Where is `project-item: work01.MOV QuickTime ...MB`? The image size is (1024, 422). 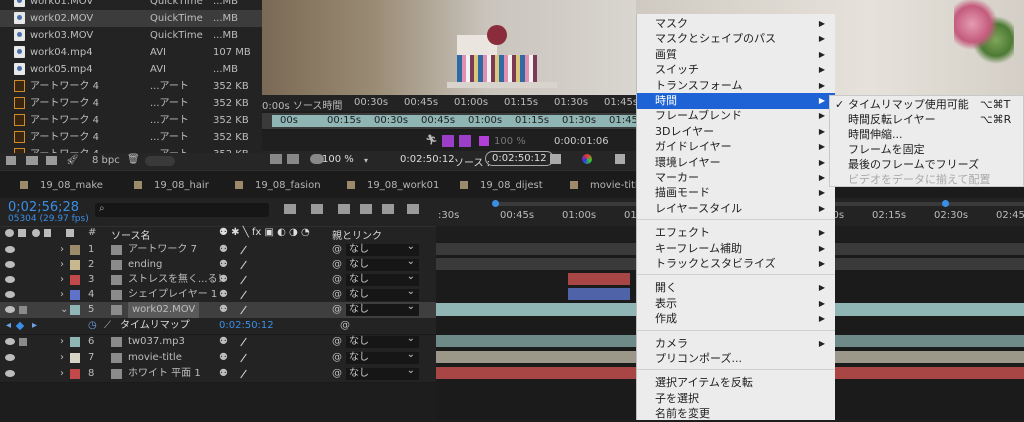
project-item: work01.MOV QuickTime ...MB is located at coordinates (131, 5).